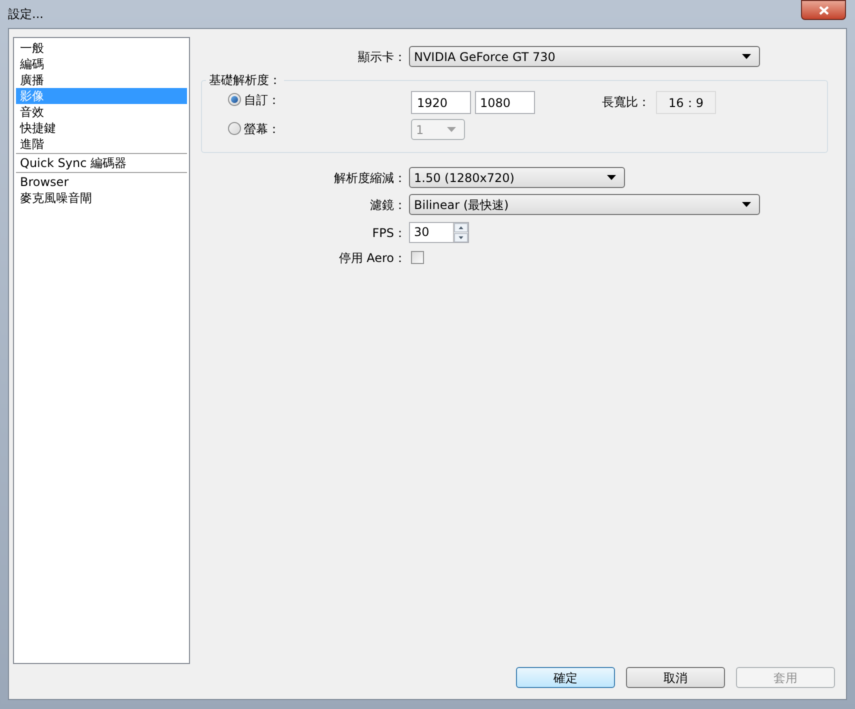  What do you see at coordinates (262, 100) in the screenshot?
I see `radio-label: 自訂：` at bounding box center [262, 100].